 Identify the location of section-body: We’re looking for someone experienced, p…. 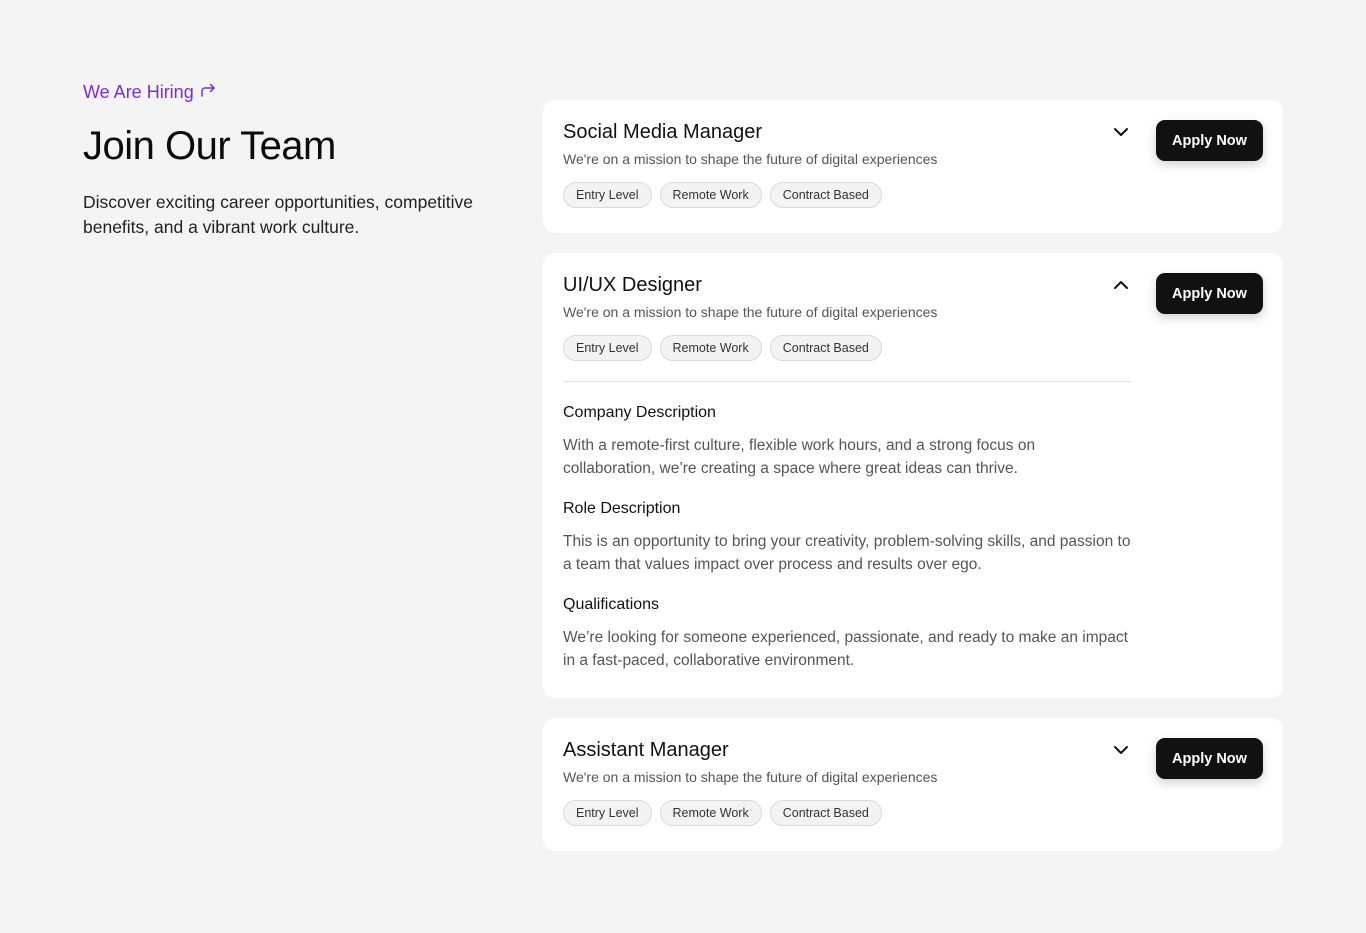
(845, 649).